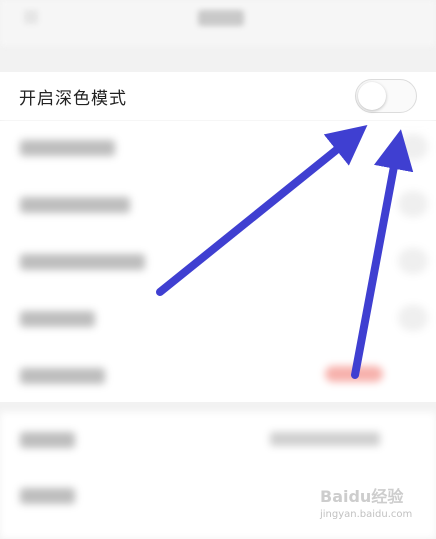 Image resolution: width=436 pixels, height=539 pixels. What do you see at coordinates (354, 374) in the screenshot?
I see `status-badge` at bounding box center [354, 374].